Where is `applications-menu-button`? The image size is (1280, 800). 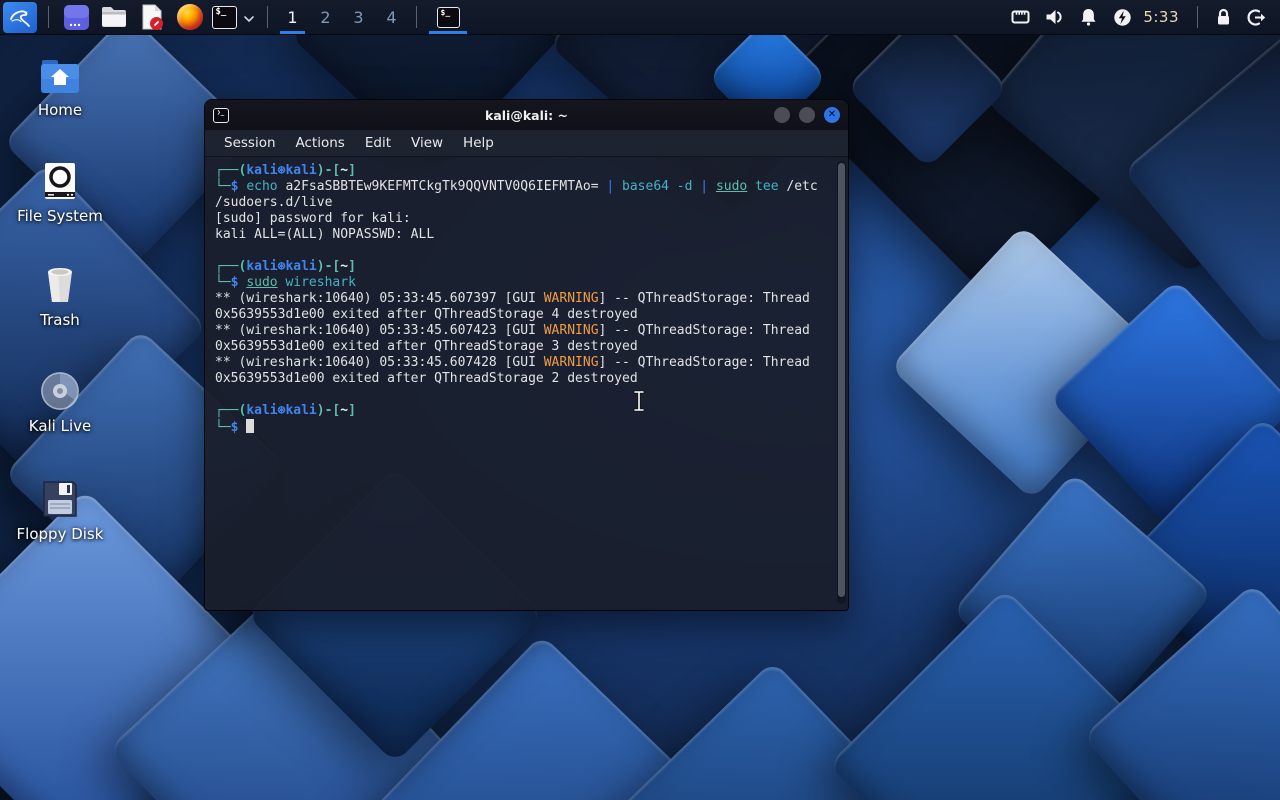
applications-menu-button is located at coordinates (20, 17).